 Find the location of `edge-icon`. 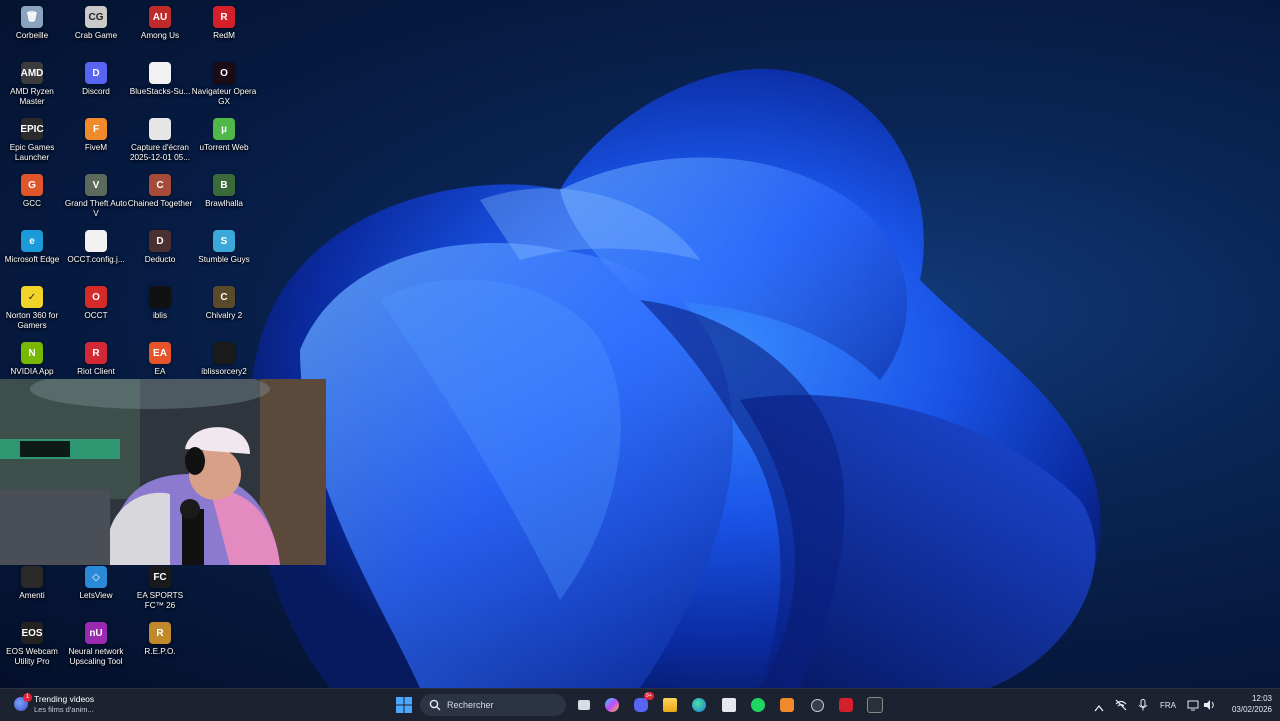

edge-icon is located at coordinates (699, 705).